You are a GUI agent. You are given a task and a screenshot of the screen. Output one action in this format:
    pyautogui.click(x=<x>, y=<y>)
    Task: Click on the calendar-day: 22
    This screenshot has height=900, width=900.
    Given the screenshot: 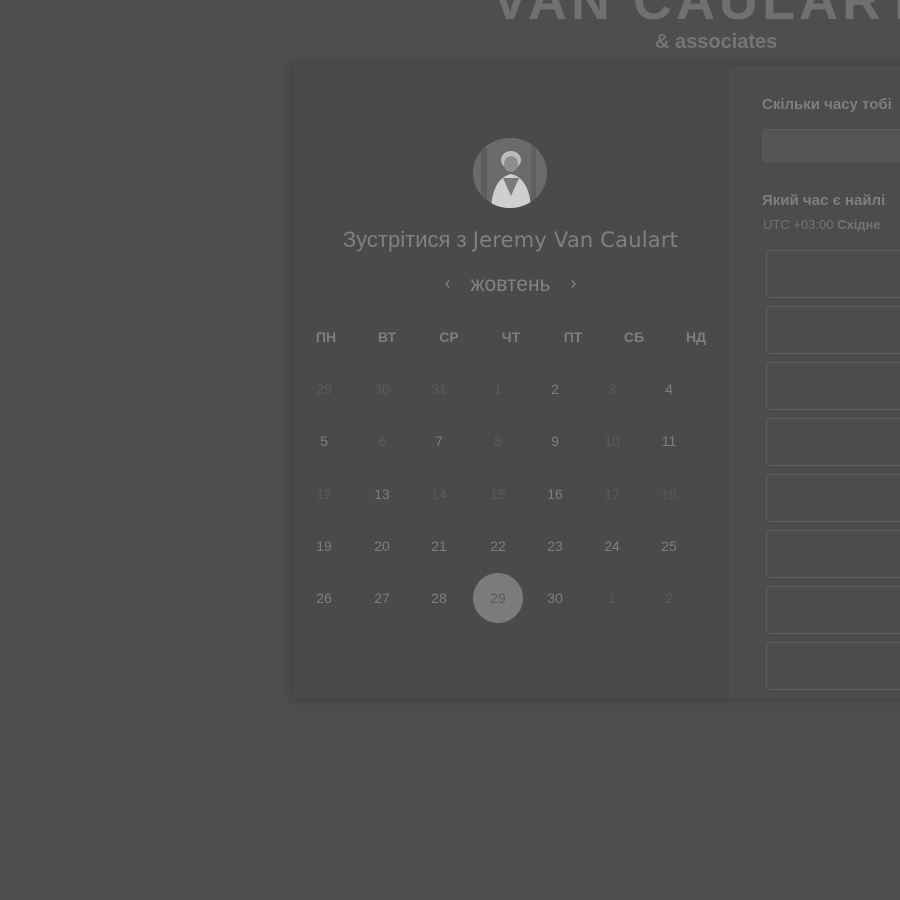 What is the action you would take?
    pyautogui.click(x=498, y=546)
    